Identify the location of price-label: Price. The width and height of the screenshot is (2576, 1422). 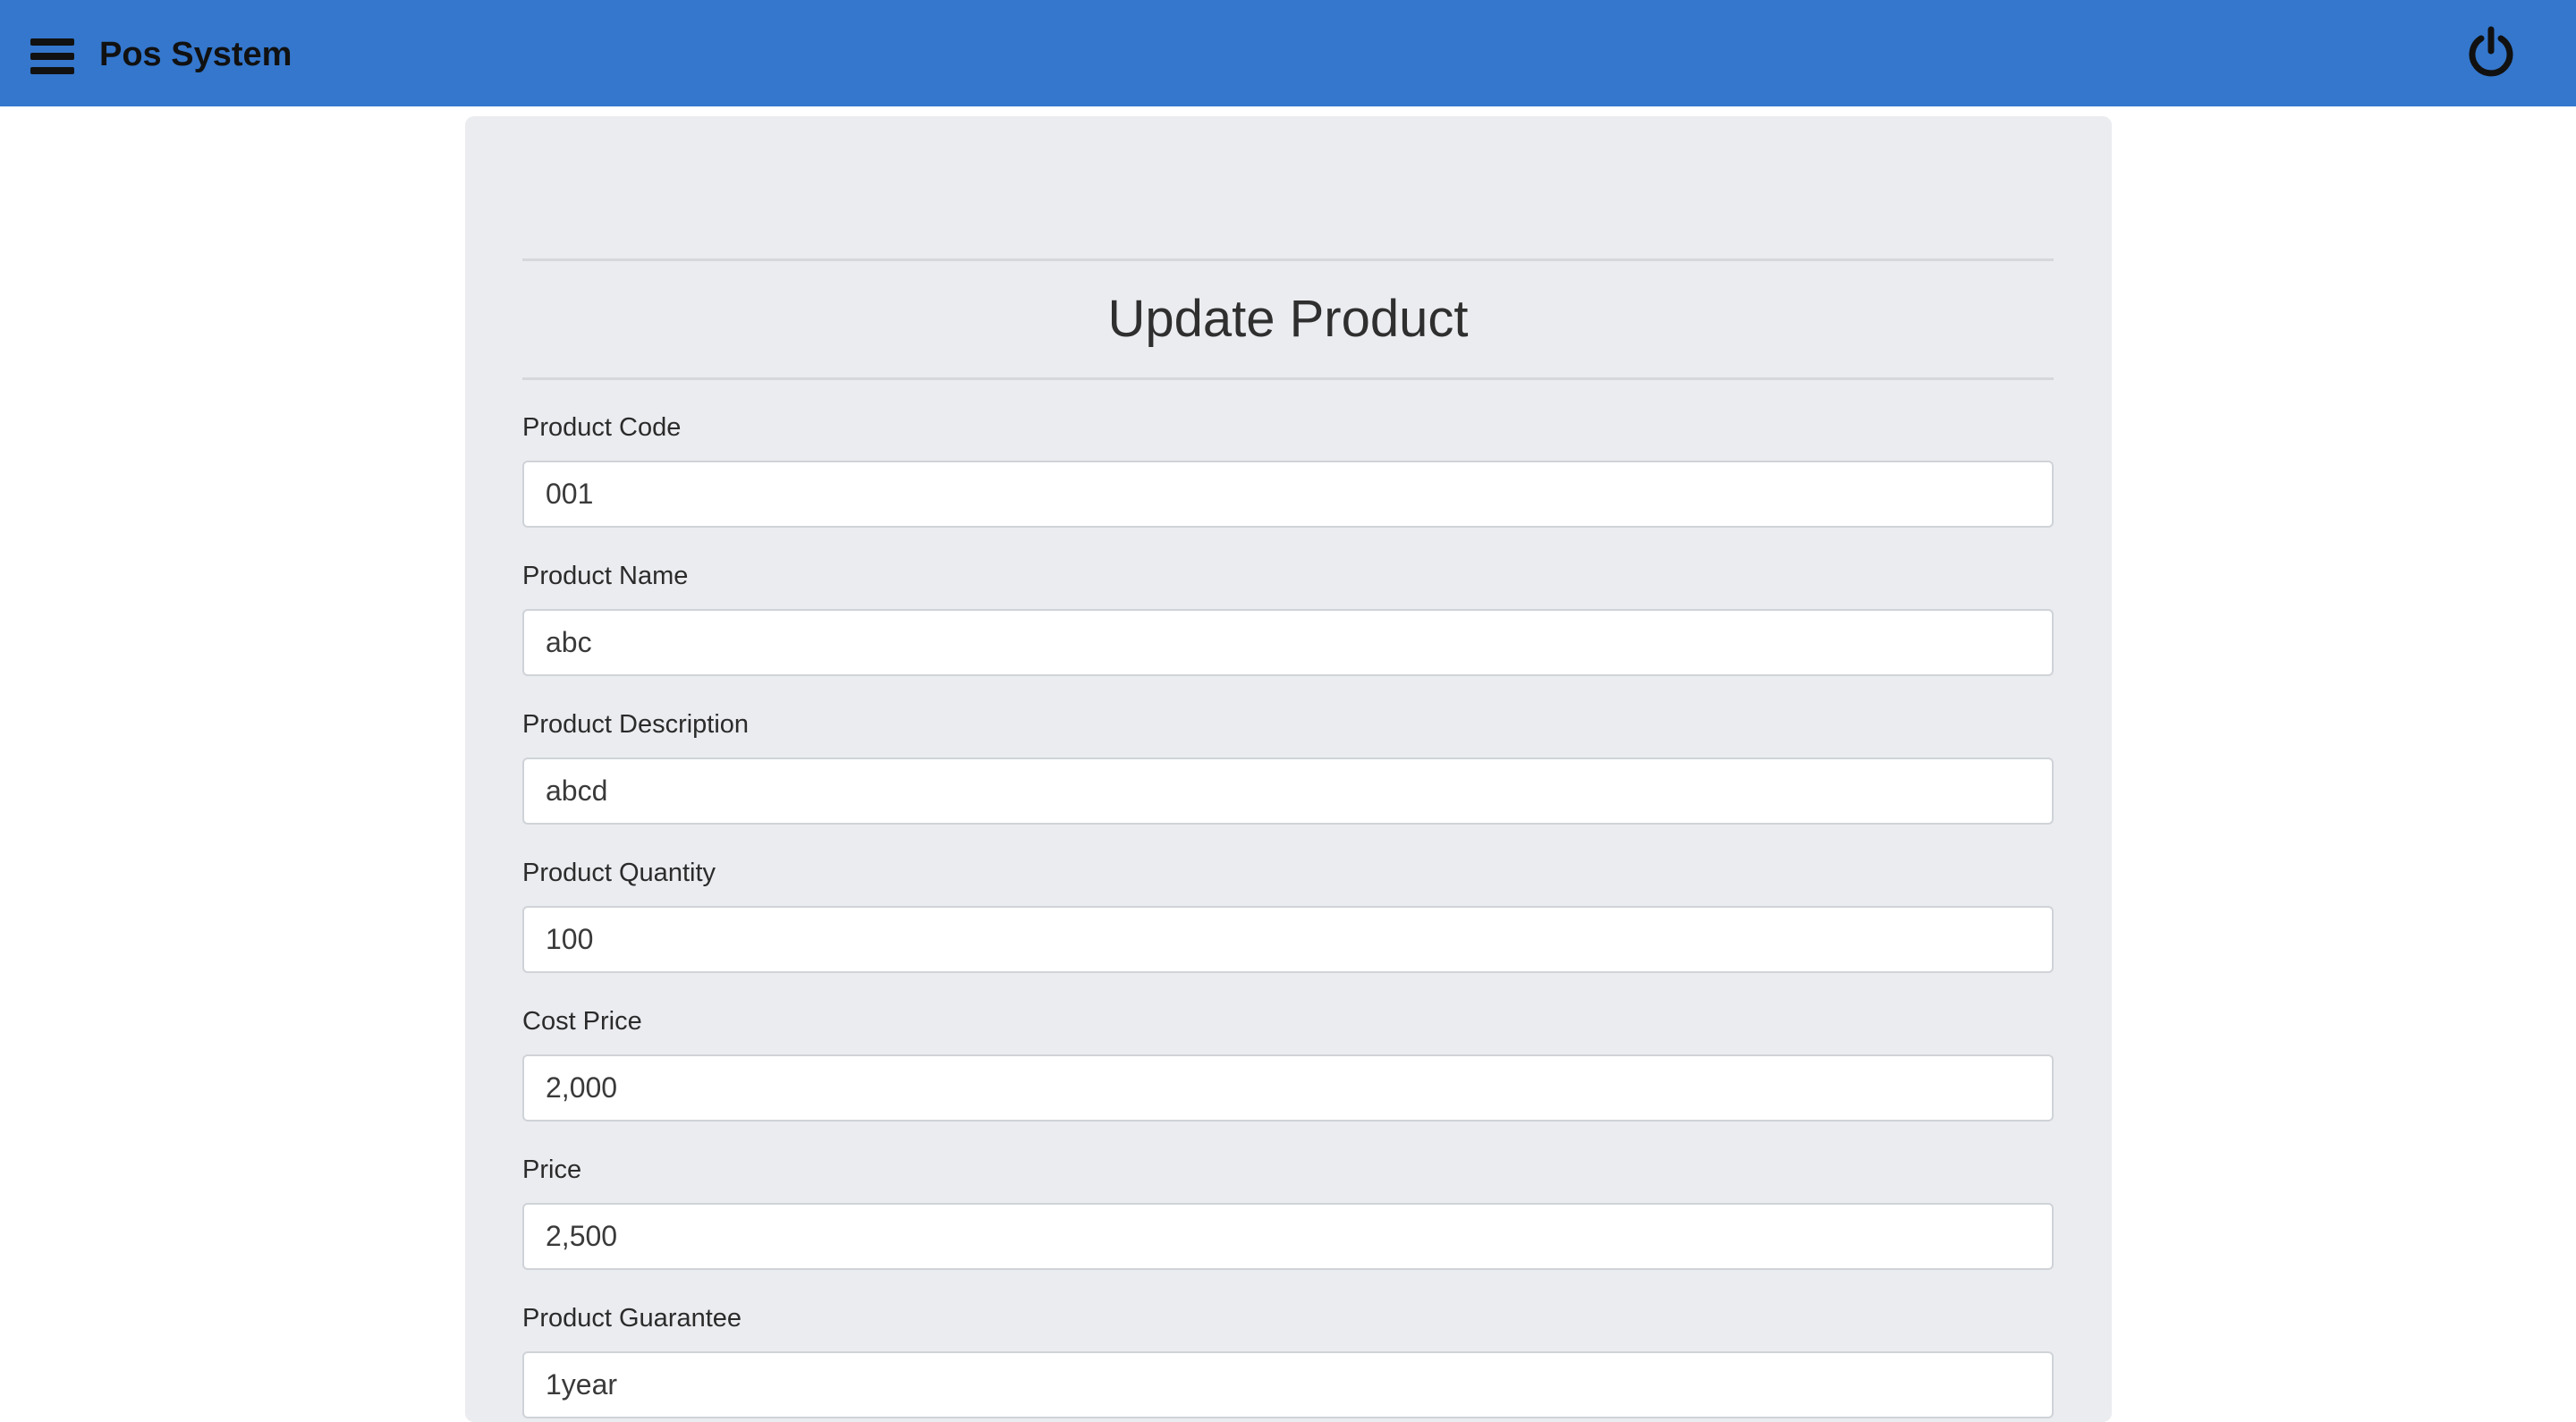
(552, 1169).